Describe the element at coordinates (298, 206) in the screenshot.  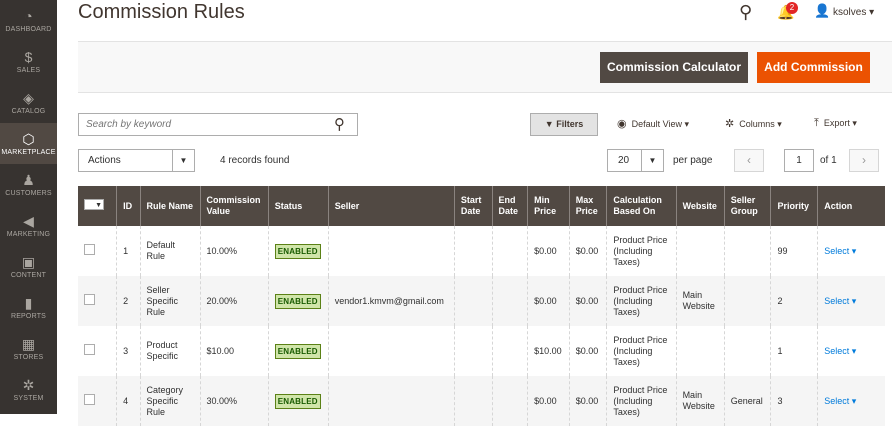
I see `column-header: Status` at that location.